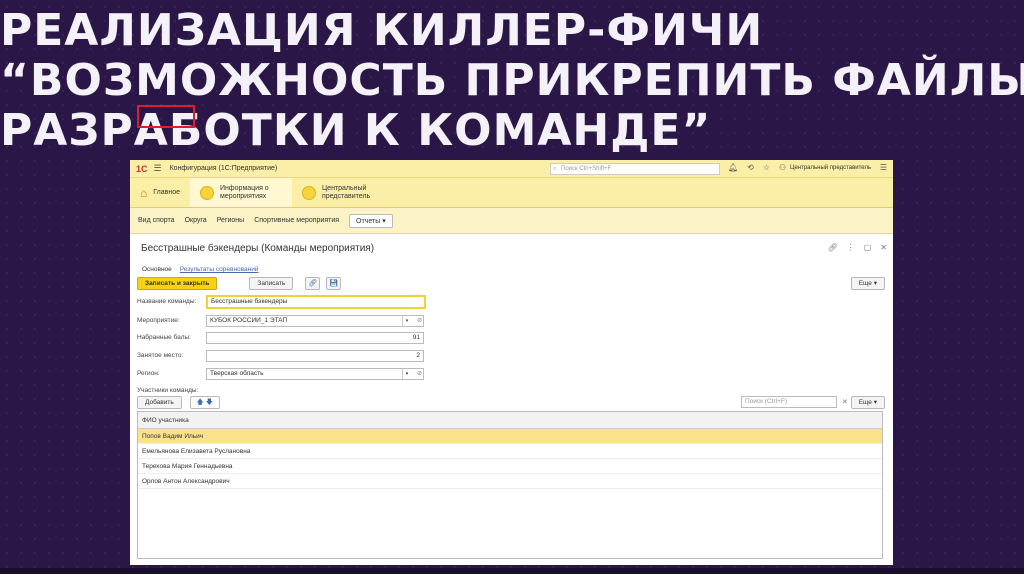 This screenshot has height=574, width=1024. I want to click on arrow-up-icon: 🡅, so click(200, 402).